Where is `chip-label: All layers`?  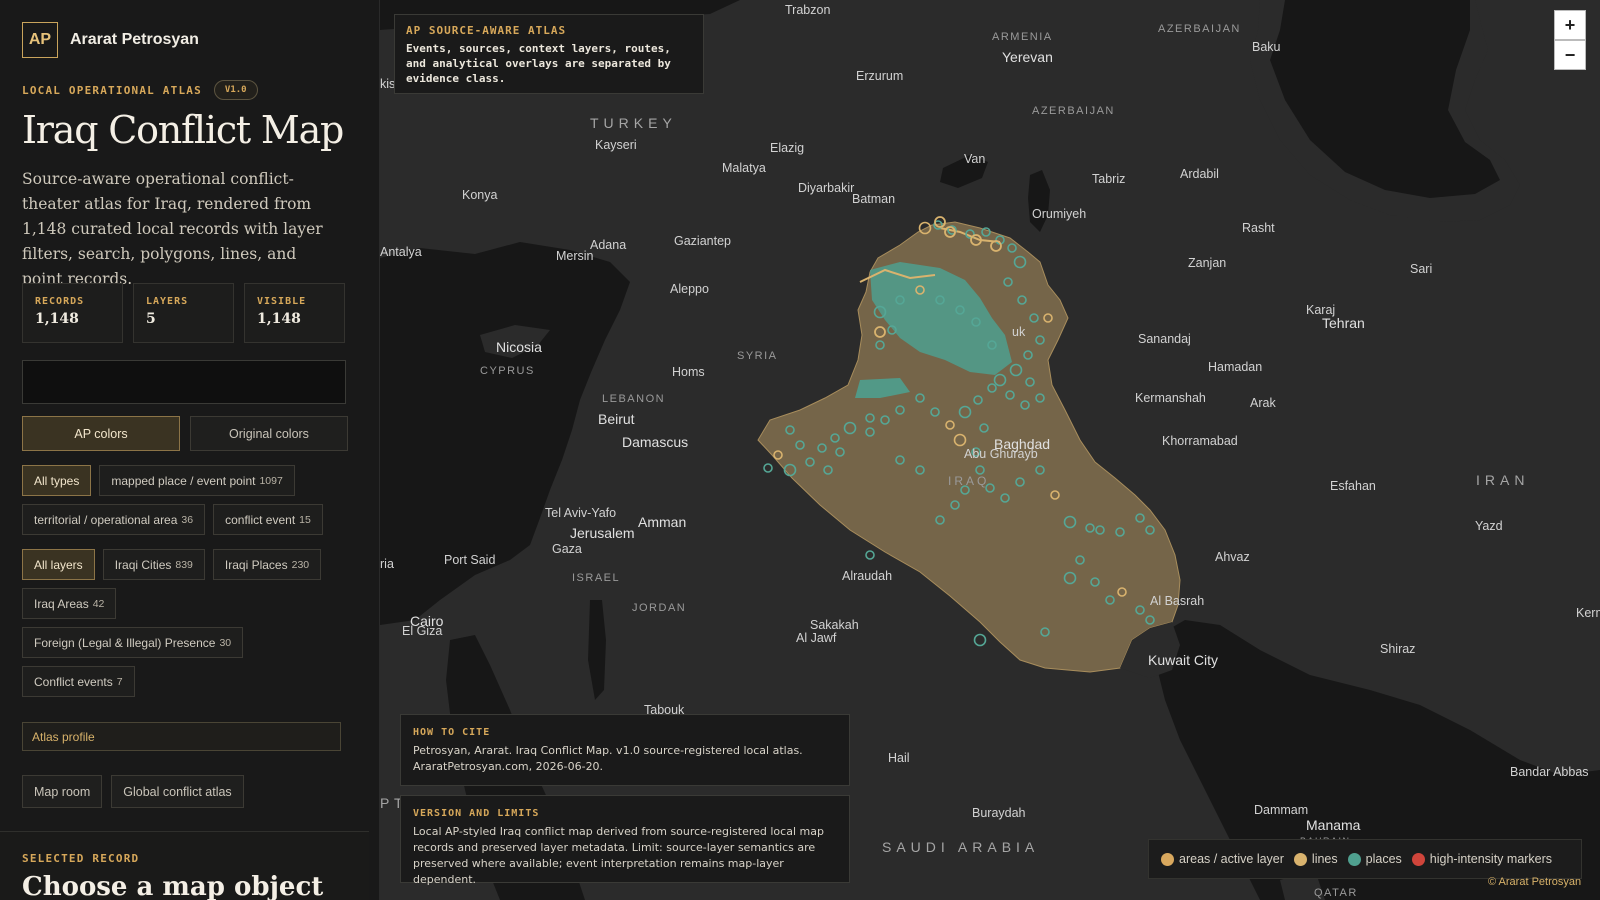
chip-label: All layers is located at coordinates (58, 564).